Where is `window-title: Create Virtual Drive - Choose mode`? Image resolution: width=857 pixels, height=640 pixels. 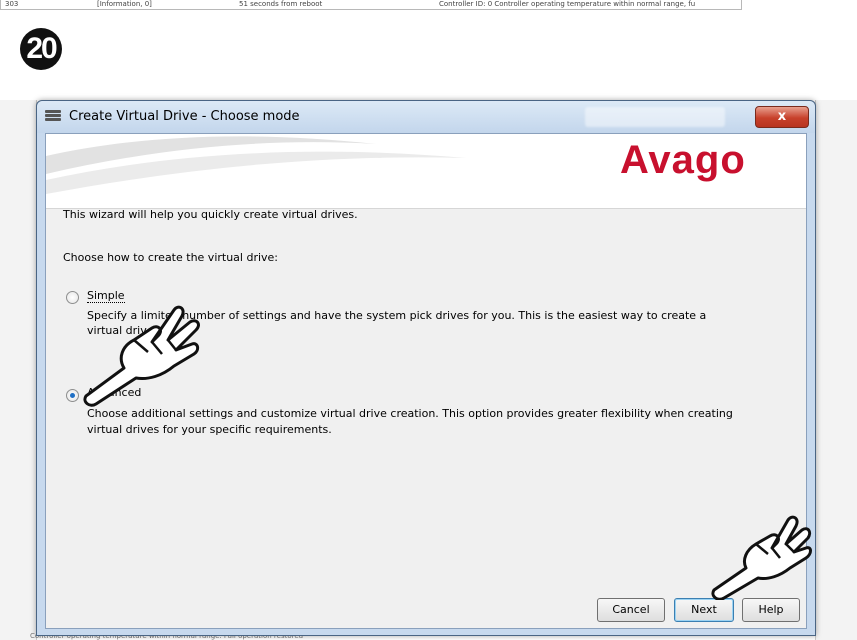
window-title: Create Virtual Drive - Choose mode is located at coordinates (184, 116).